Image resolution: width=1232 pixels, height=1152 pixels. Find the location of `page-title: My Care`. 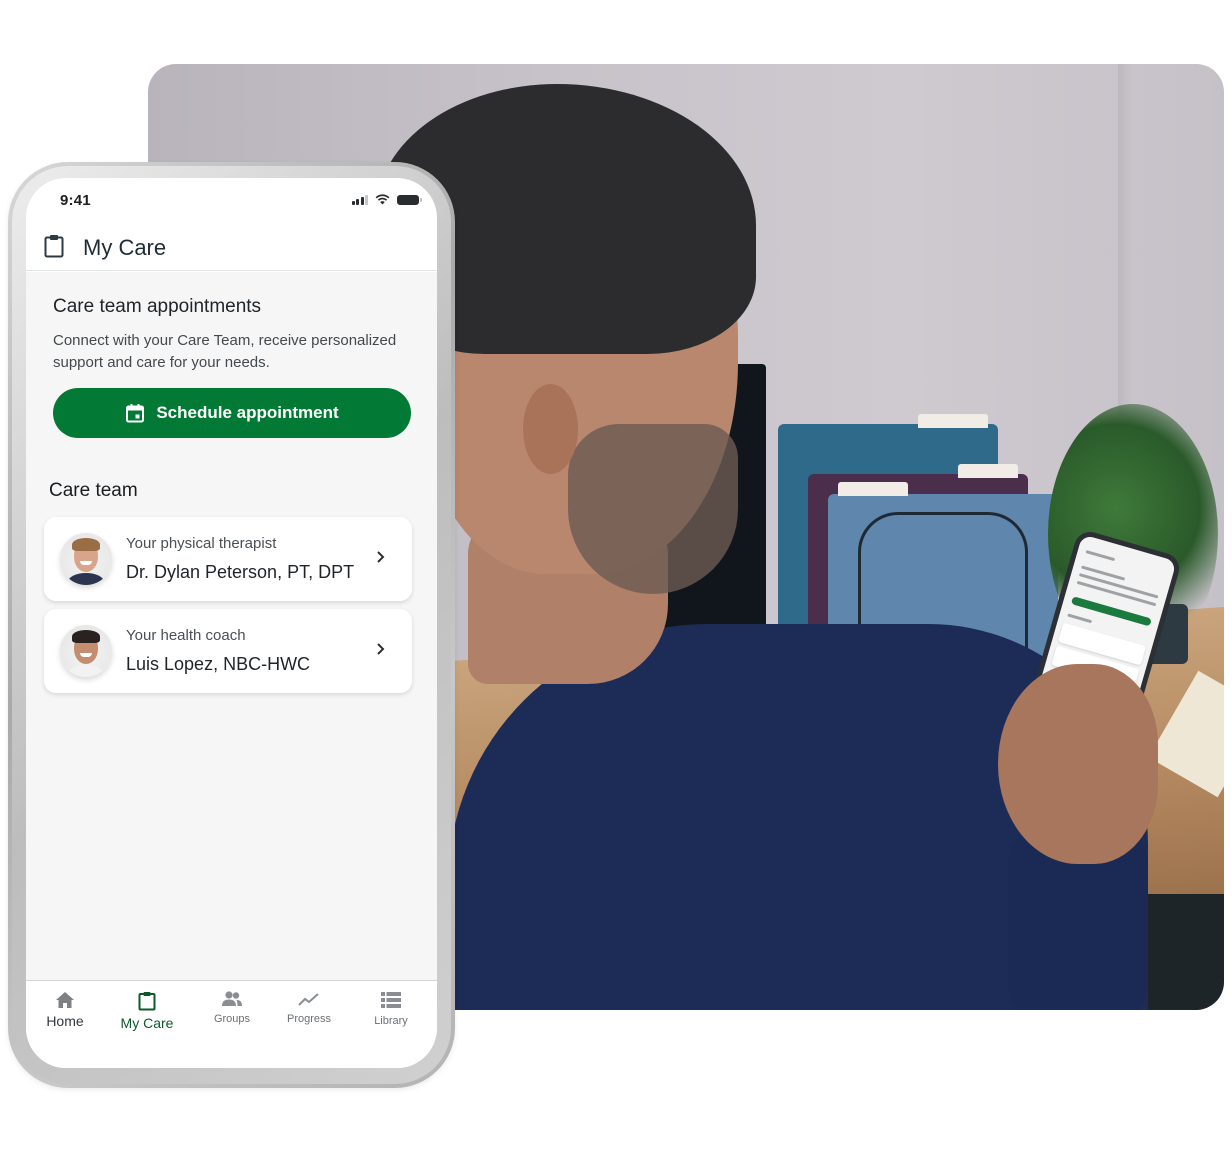

page-title: My Care is located at coordinates (125, 247).